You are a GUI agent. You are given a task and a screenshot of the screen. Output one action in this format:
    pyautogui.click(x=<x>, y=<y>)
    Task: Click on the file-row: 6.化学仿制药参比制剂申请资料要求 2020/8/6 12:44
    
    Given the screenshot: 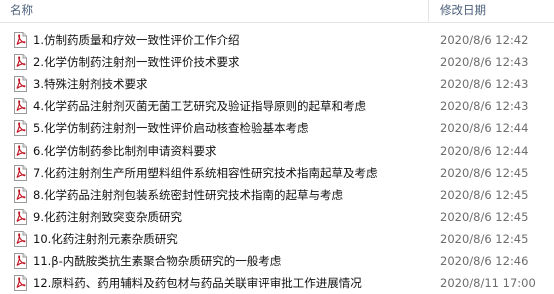 What is the action you would take?
    pyautogui.click(x=277, y=151)
    